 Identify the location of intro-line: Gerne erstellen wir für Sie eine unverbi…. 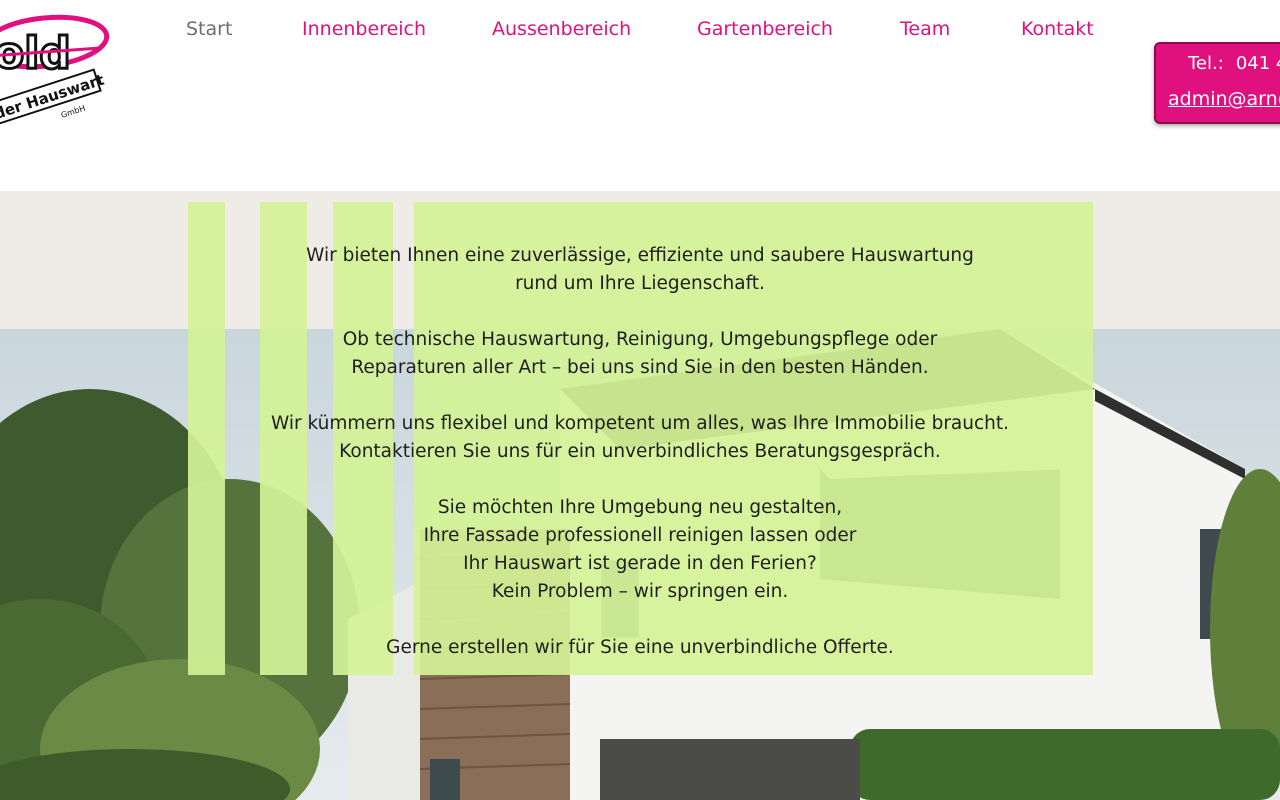
(640, 647).